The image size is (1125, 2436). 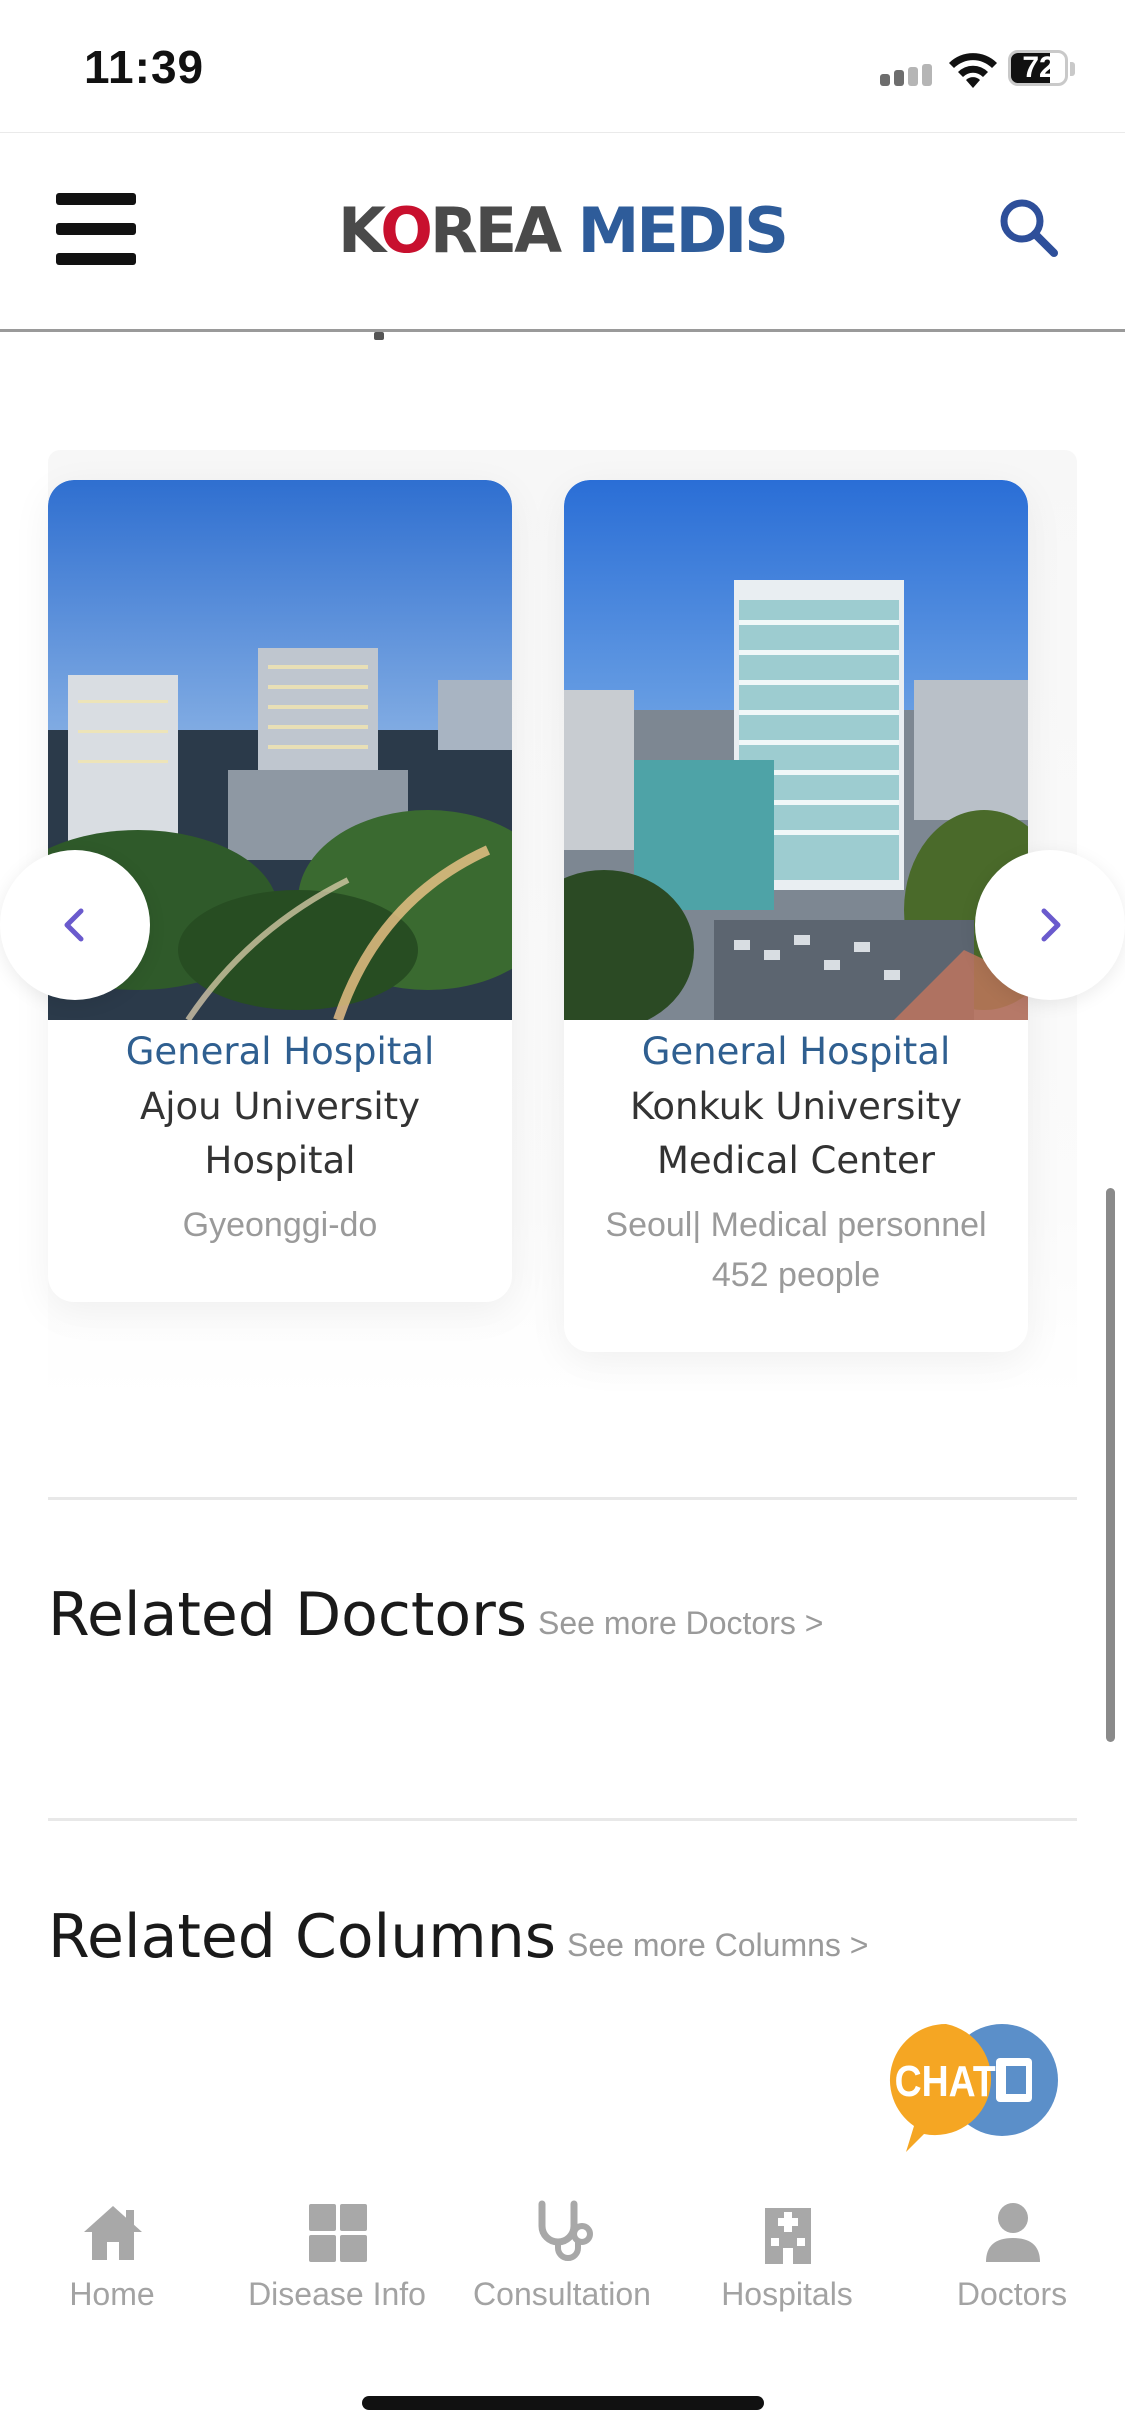 What do you see at coordinates (565, 2230) in the screenshot?
I see `stethoscope-icon` at bounding box center [565, 2230].